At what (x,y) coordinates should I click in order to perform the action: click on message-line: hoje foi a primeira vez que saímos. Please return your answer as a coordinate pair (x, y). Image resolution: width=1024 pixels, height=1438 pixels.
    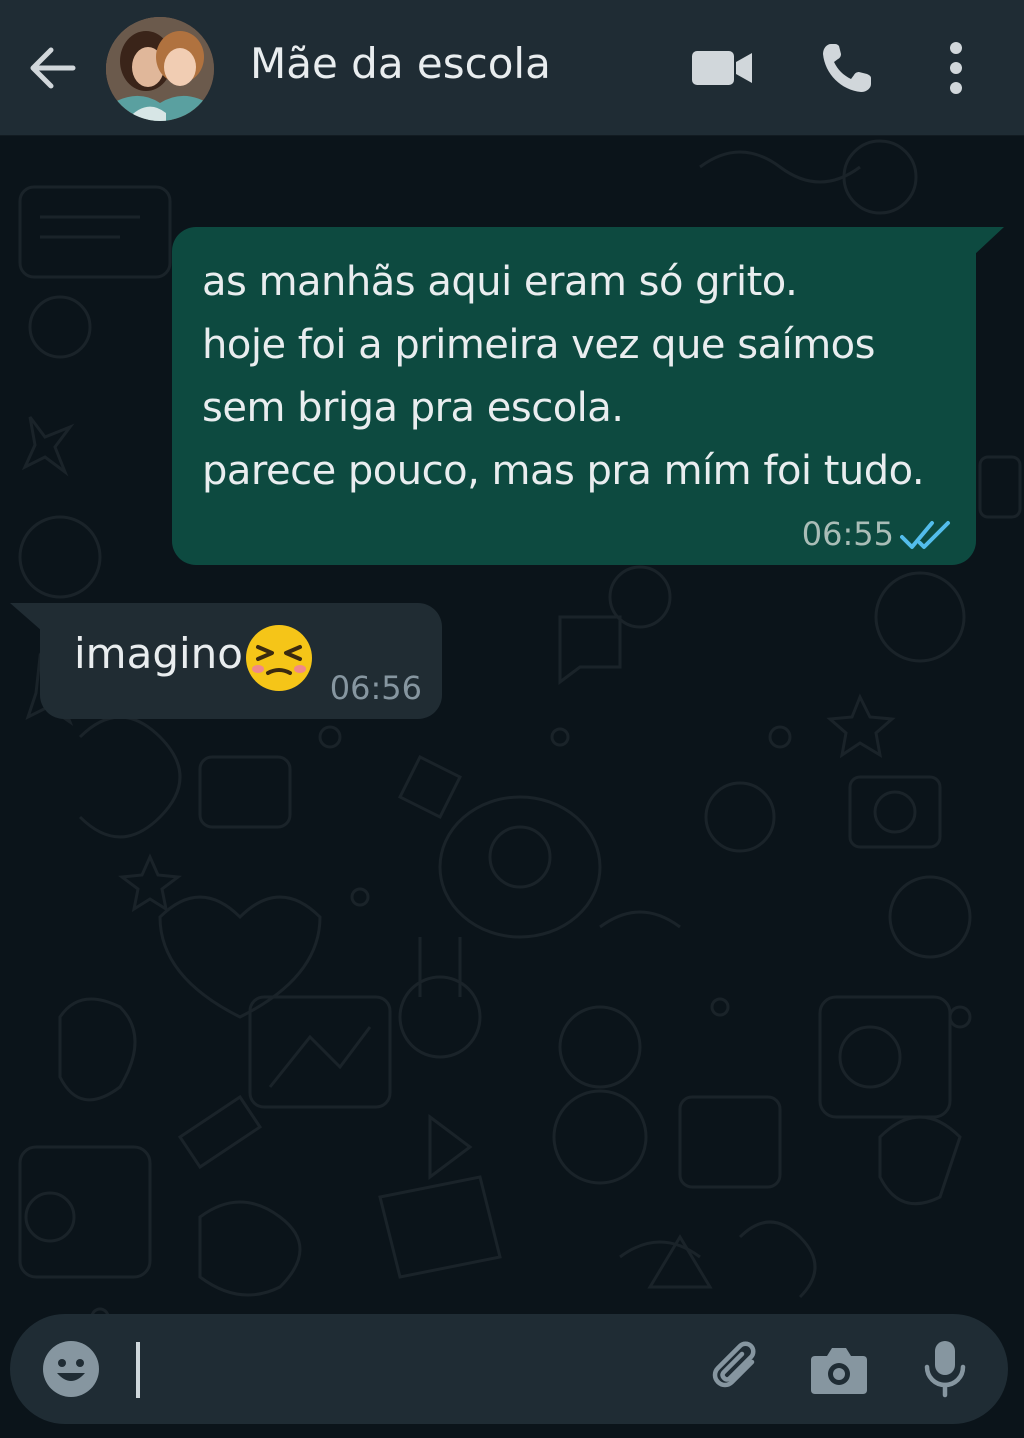
    Looking at the image, I should click on (538, 345).